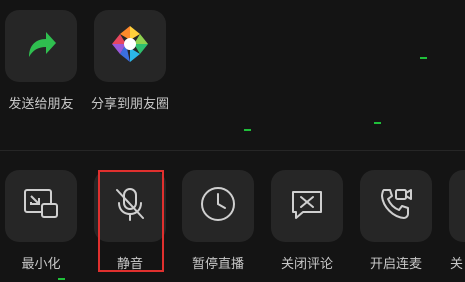  Describe the element at coordinates (232, 150) in the screenshot. I see `section-divider` at that location.